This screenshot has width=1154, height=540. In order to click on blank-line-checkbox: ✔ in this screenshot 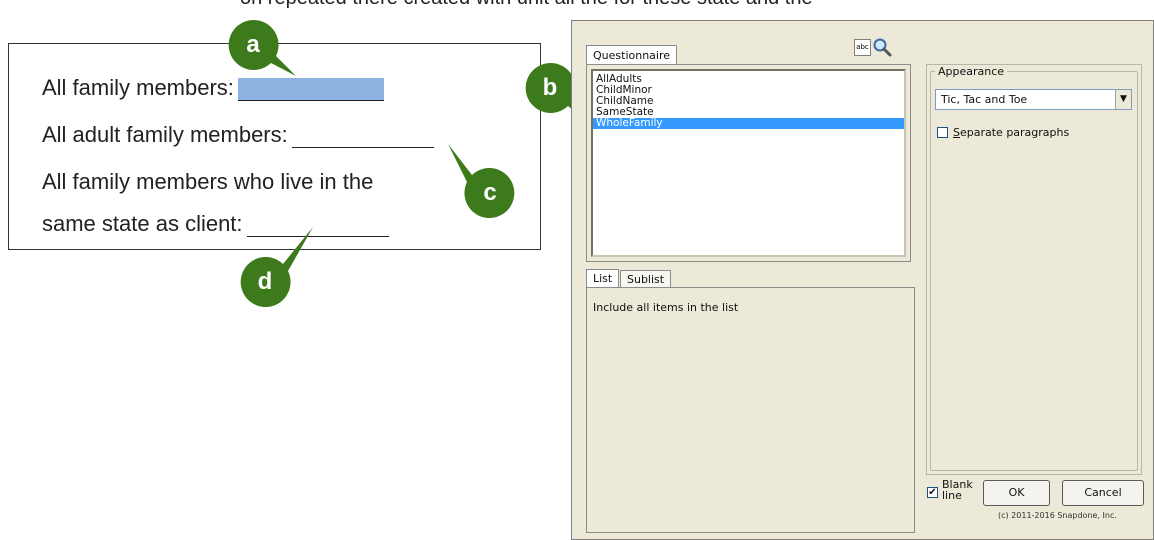, I will do `click(932, 492)`.